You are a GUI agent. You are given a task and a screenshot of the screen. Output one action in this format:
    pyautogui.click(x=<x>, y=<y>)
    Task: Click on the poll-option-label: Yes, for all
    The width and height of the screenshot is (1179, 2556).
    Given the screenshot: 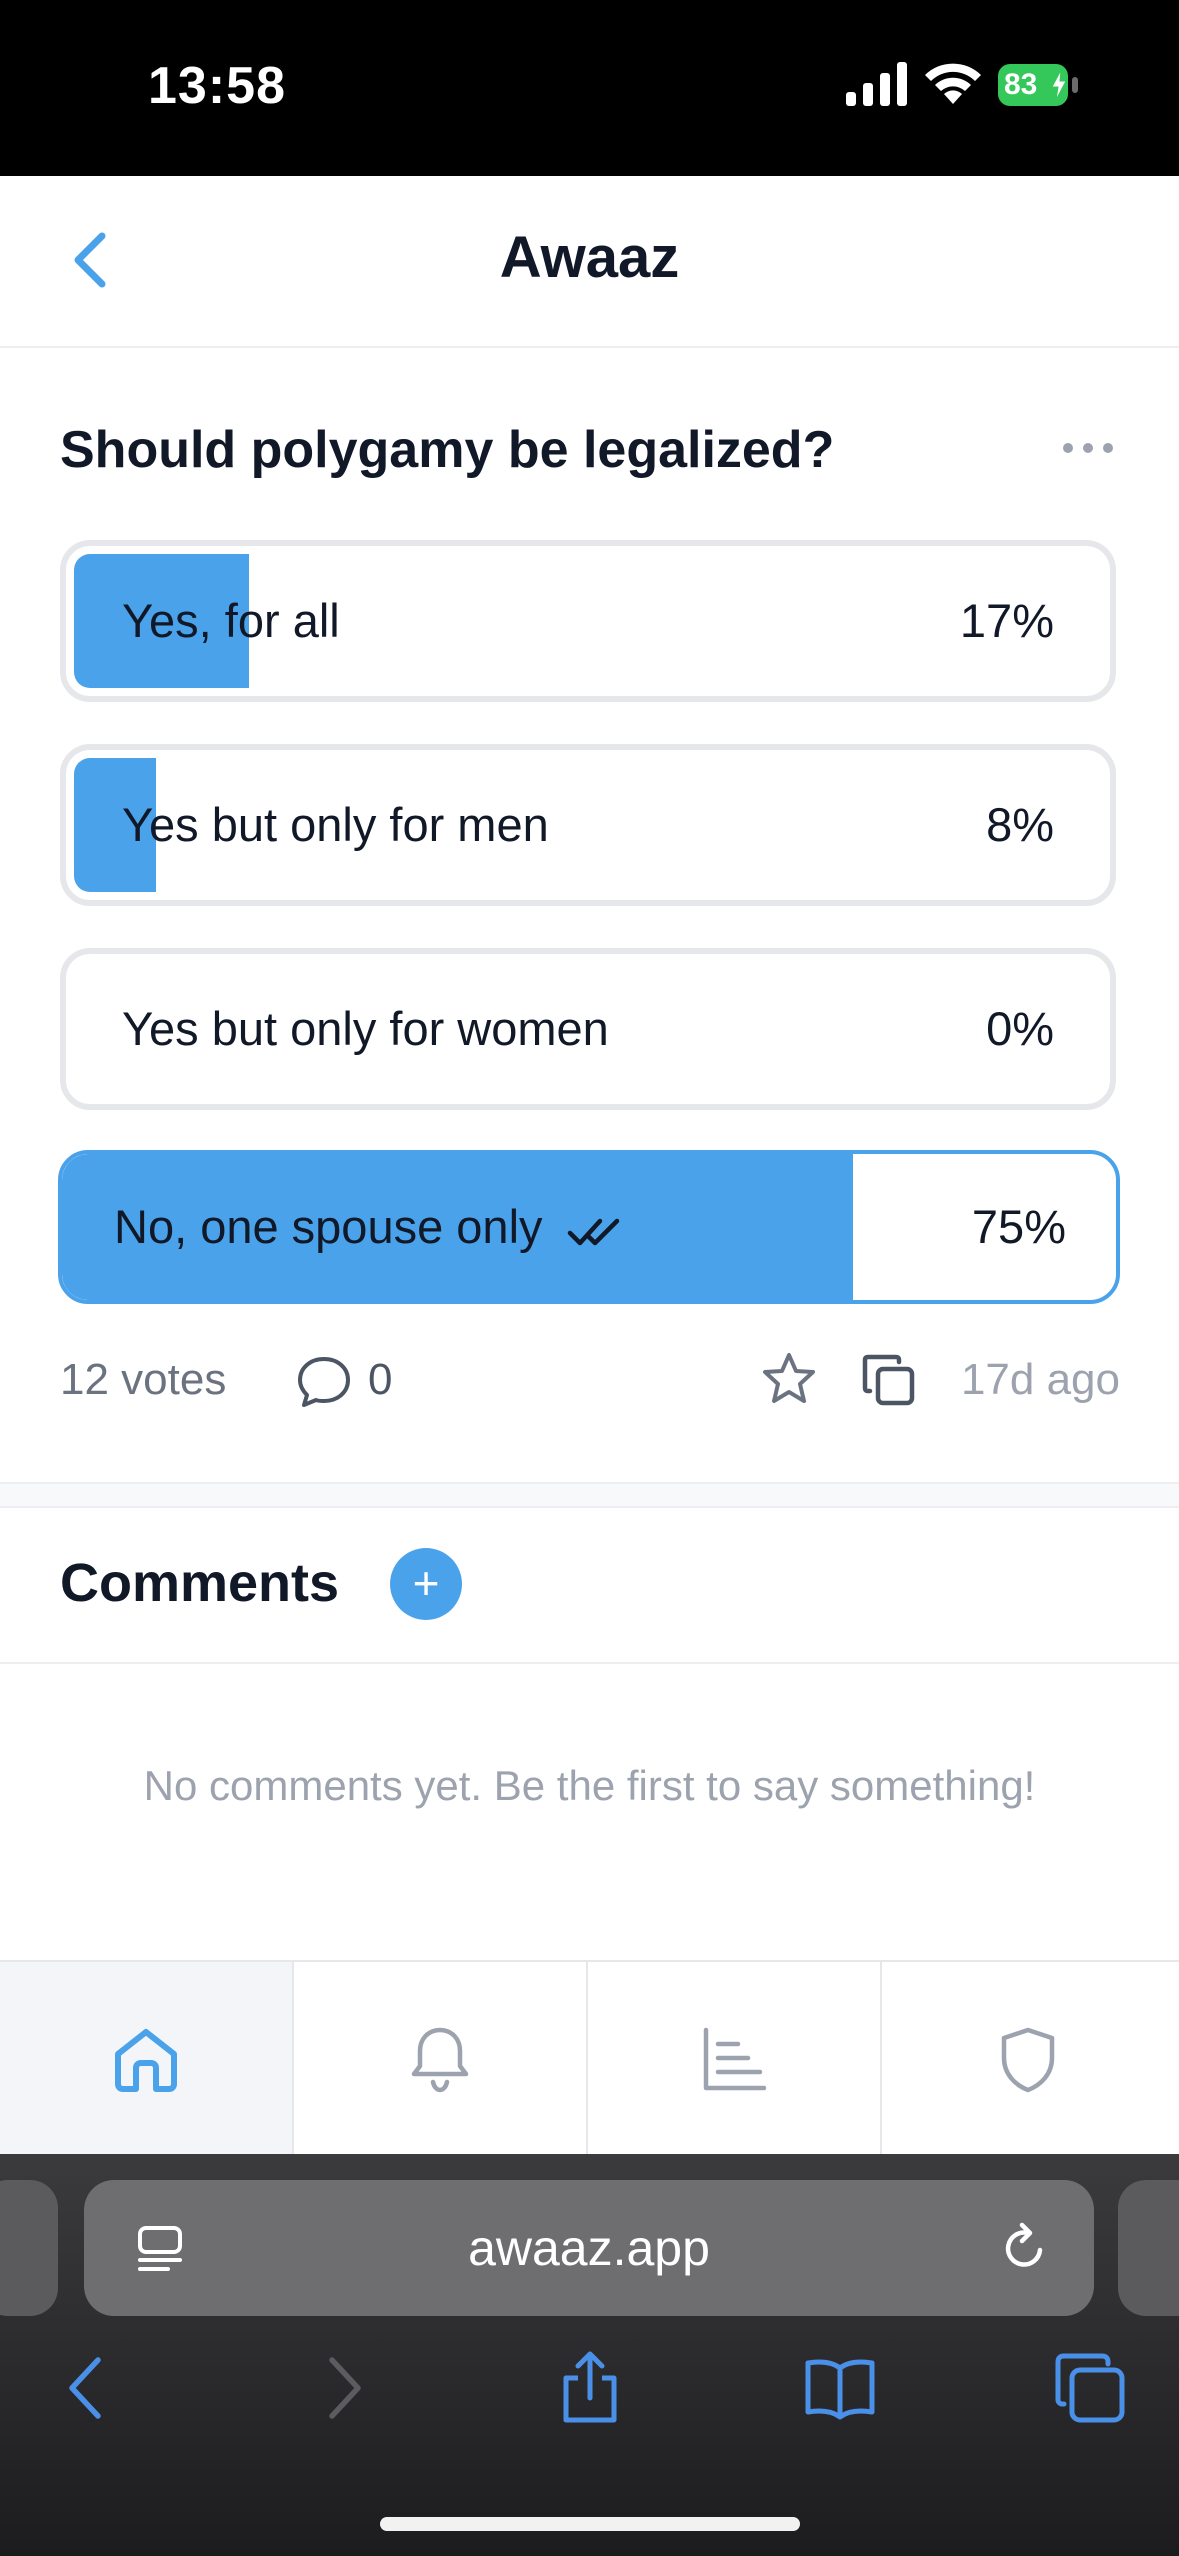 What is the action you would take?
    pyautogui.click(x=231, y=620)
    